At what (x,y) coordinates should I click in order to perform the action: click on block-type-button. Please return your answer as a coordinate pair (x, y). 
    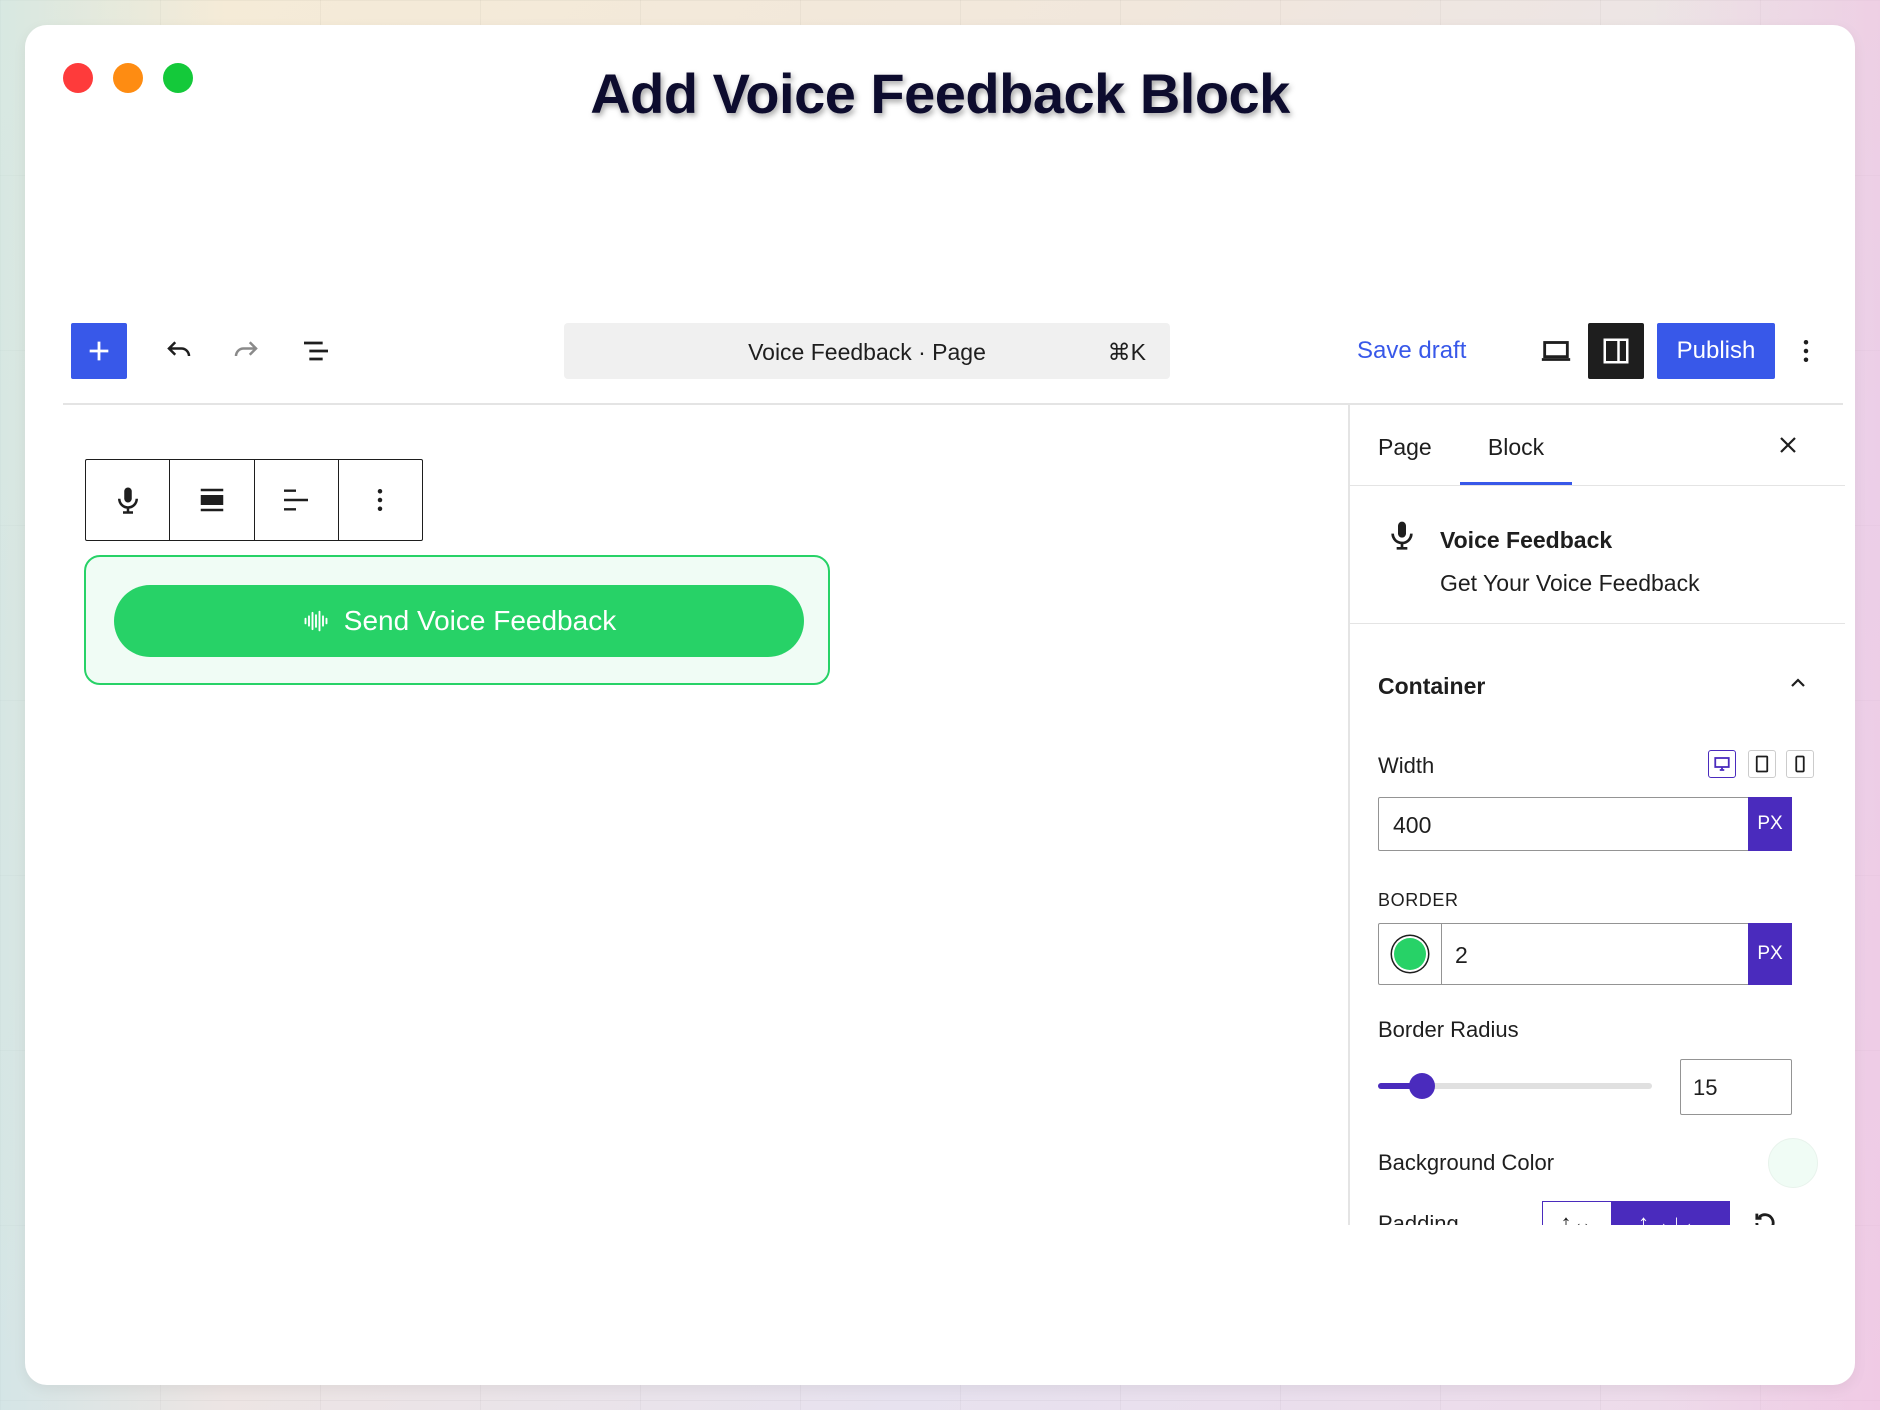
    Looking at the image, I should click on (127, 500).